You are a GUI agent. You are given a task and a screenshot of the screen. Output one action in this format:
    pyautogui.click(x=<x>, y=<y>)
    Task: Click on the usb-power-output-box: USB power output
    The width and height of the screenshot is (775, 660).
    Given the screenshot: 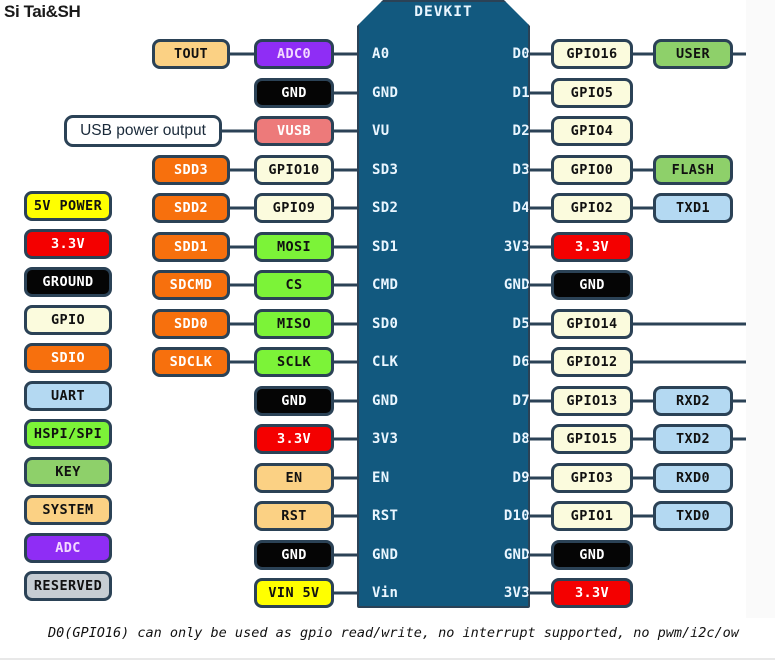 What is the action you would take?
    pyautogui.click(x=143, y=131)
    